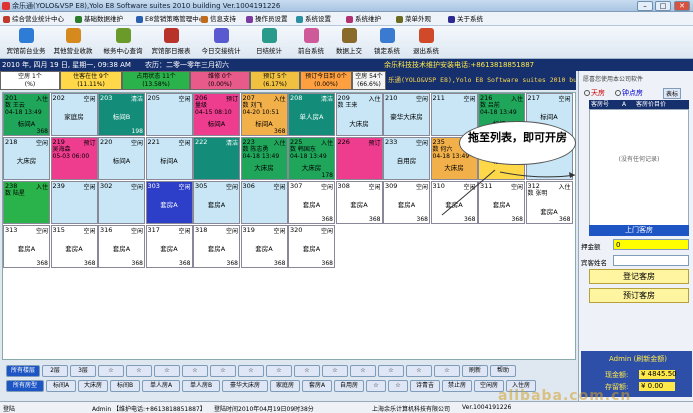  Describe the element at coordinates (311, 114) in the screenshot. I see `room-tile: 208 清洁 单人房A` at that location.